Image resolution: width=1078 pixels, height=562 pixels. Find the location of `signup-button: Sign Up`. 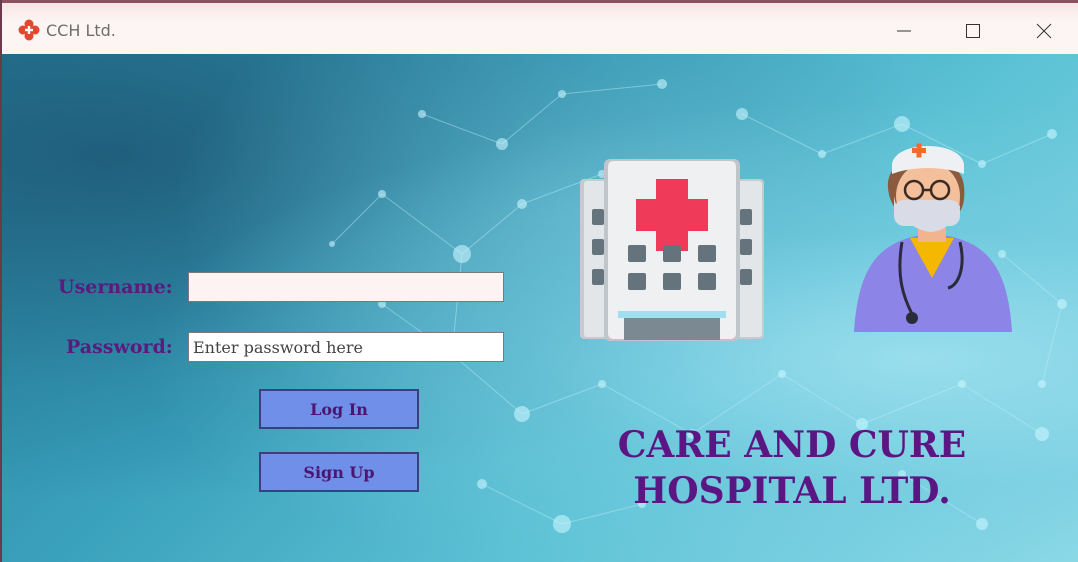

signup-button: Sign Up is located at coordinates (339, 472).